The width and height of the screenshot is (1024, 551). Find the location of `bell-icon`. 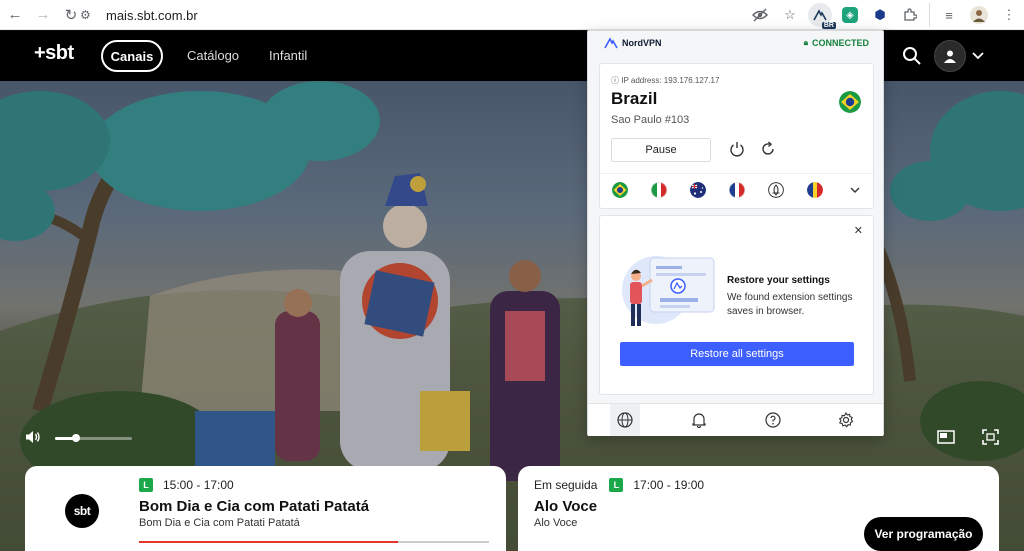

bell-icon is located at coordinates (699, 420).